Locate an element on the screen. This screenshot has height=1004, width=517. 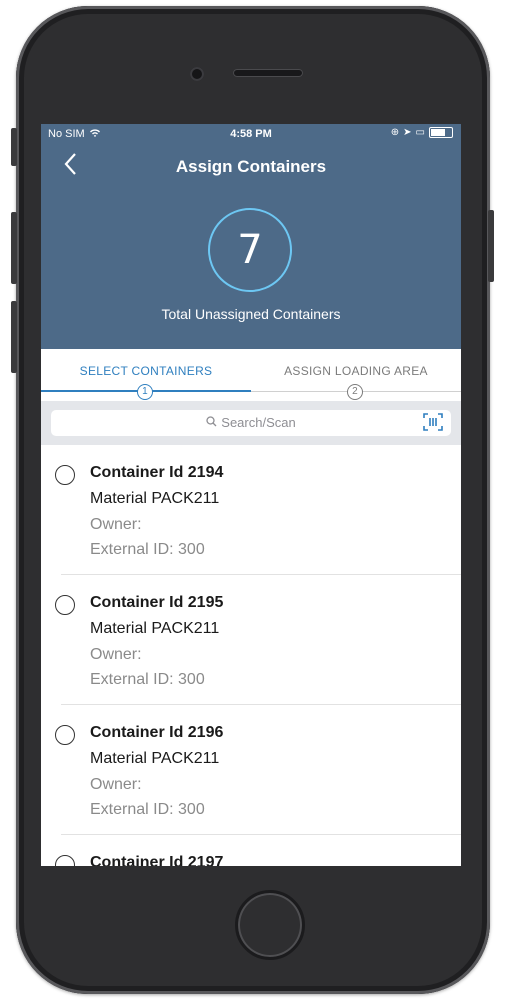
search-bar: Search/Scan is located at coordinates (251, 423).